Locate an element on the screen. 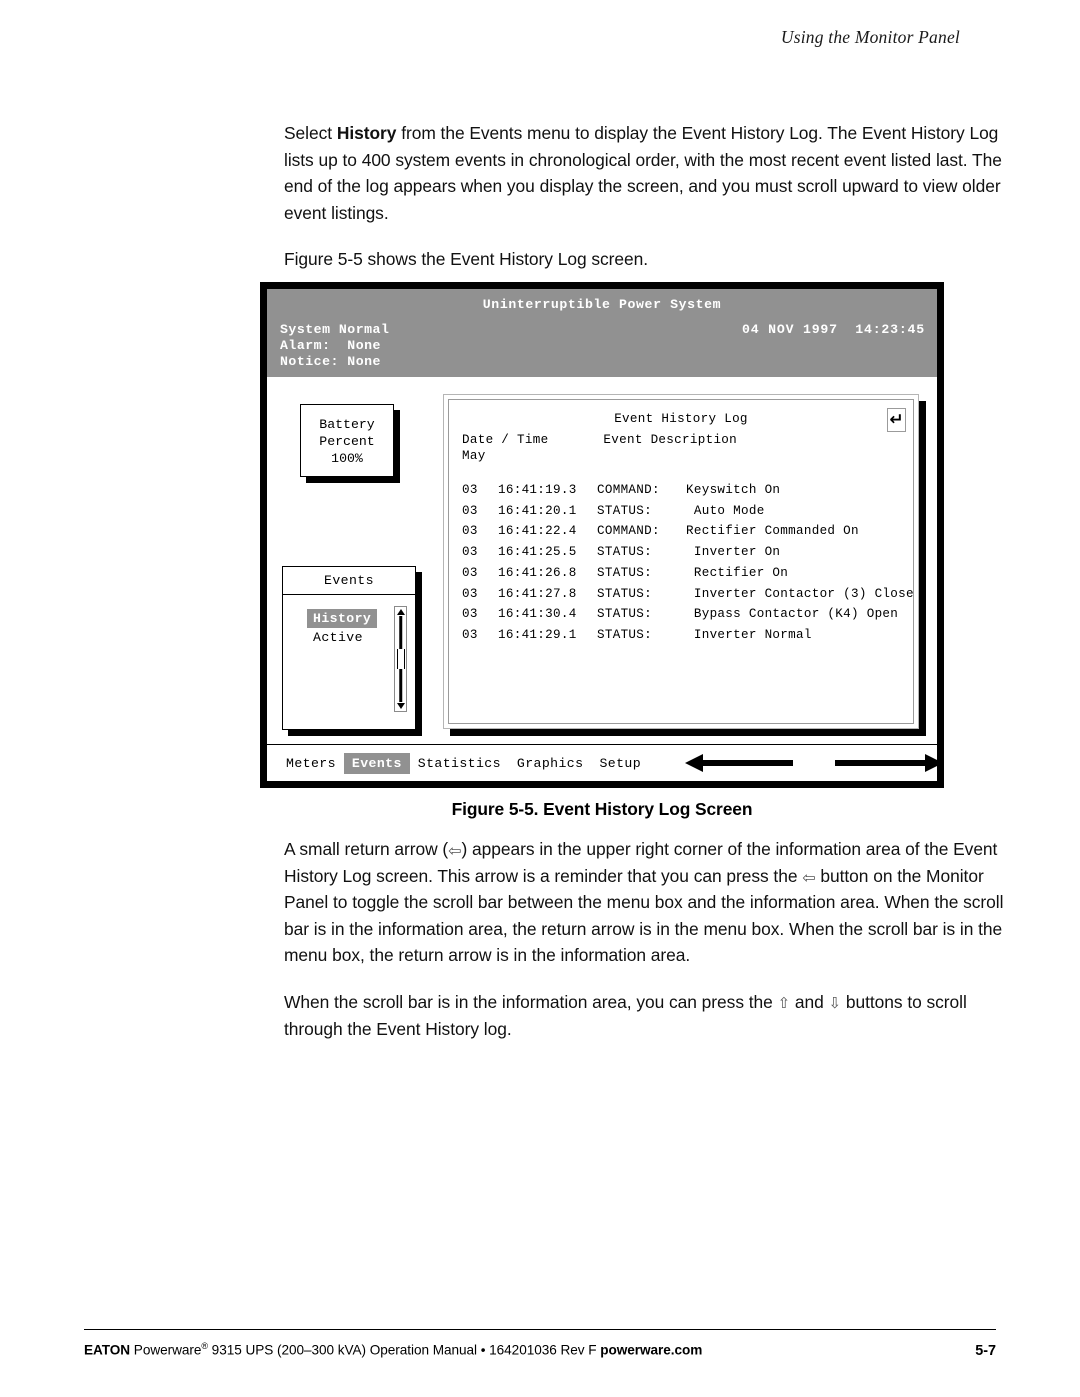  log-description: Rectifier Commanded On is located at coordinates (772, 531).